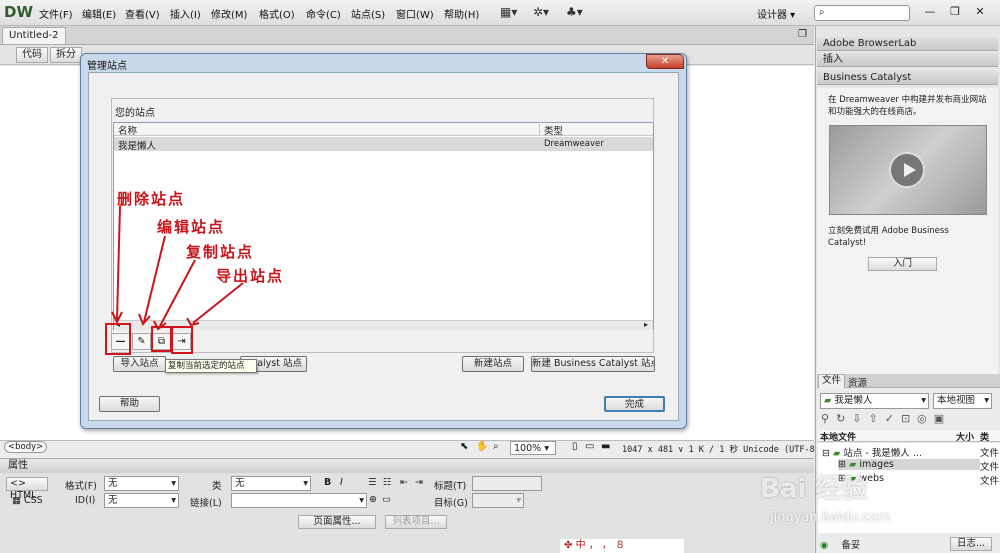 The width and height of the screenshot is (1000, 553). I want to click on annotation-edit-site: 编辑站点, so click(191, 227).